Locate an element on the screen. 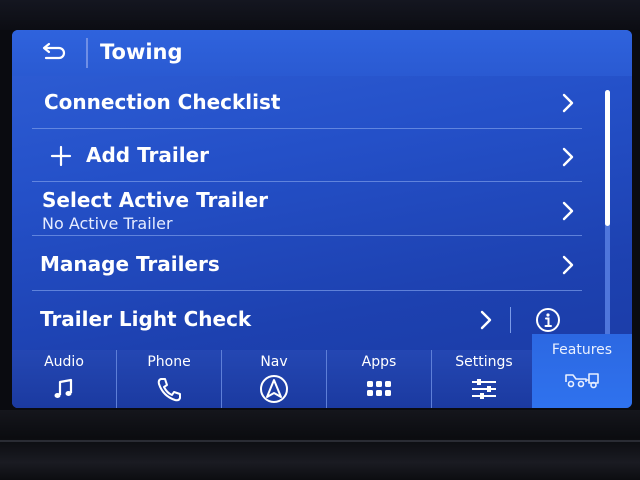 The width and height of the screenshot is (640, 480). list-item-label: Trailer Light Check is located at coordinates (146, 319).